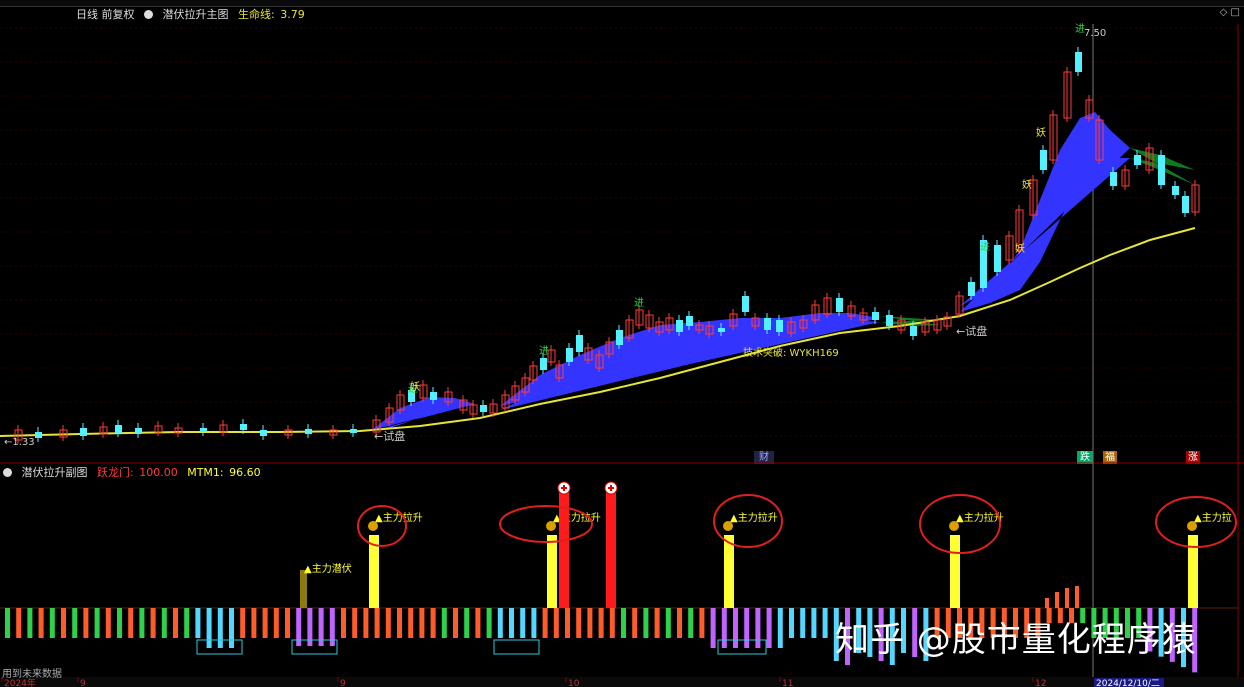 The width and height of the screenshot is (1244, 687). Describe the element at coordinates (754, 517) in the screenshot. I see `signal-label: ▲主力拉升` at that location.